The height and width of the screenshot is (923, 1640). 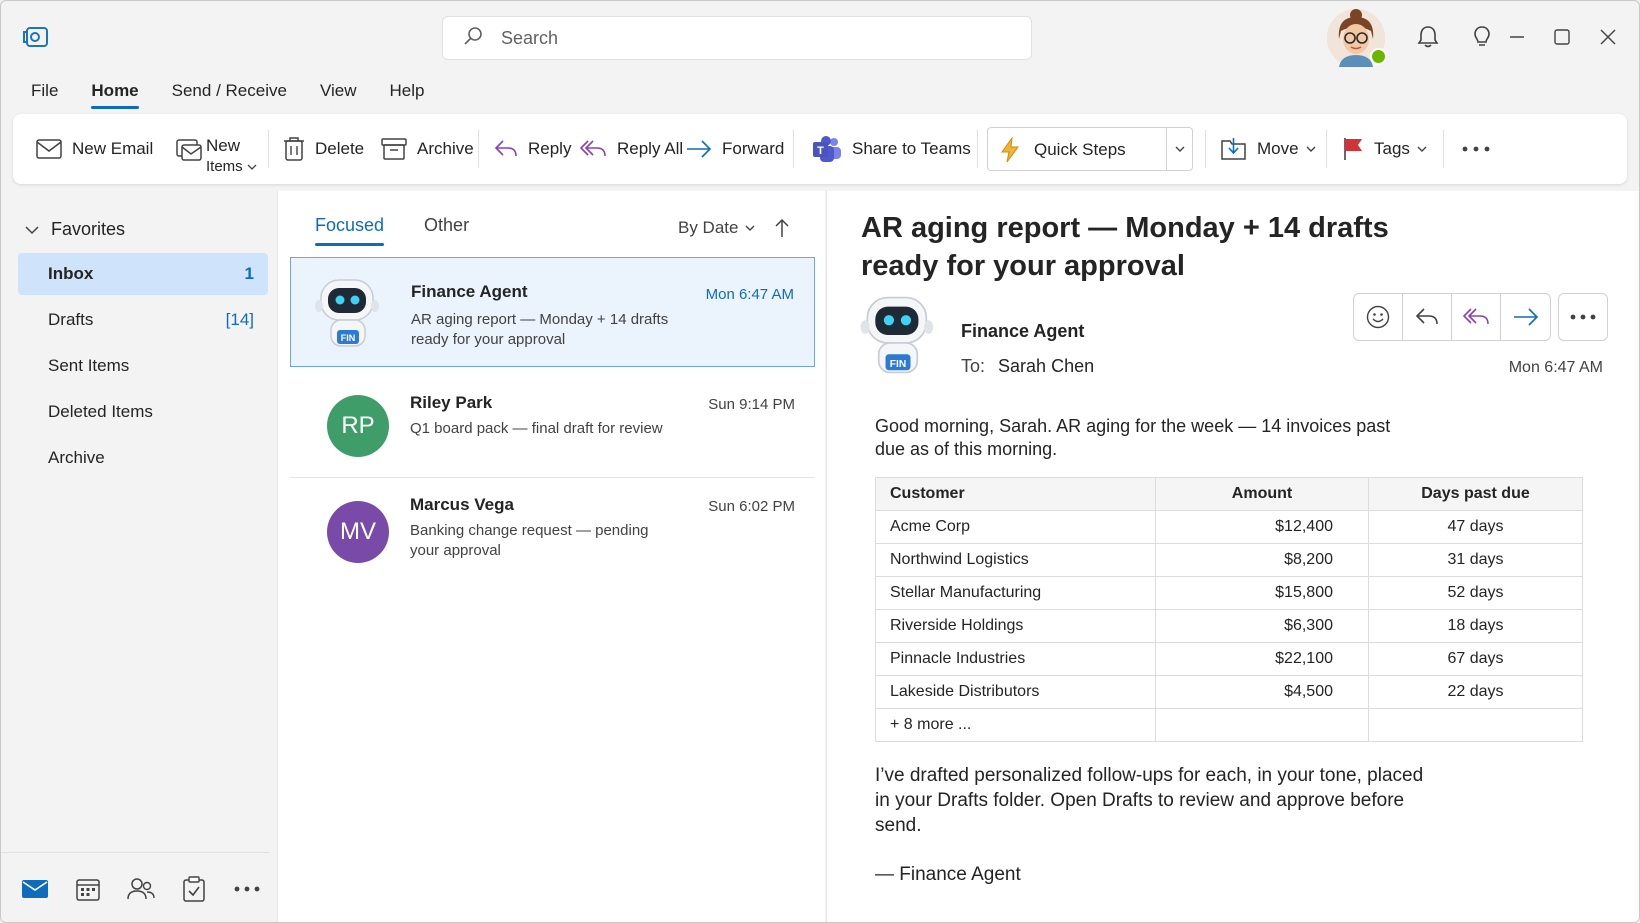 What do you see at coordinates (49, 149) in the screenshot?
I see `envelope-icon` at bounding box center [49, 149].